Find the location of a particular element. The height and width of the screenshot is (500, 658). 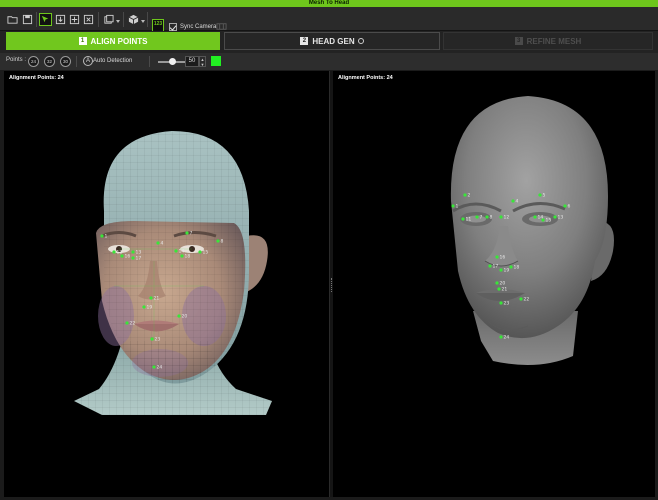

tab-label: REFINE MESH is located at coordinates (554, 41).